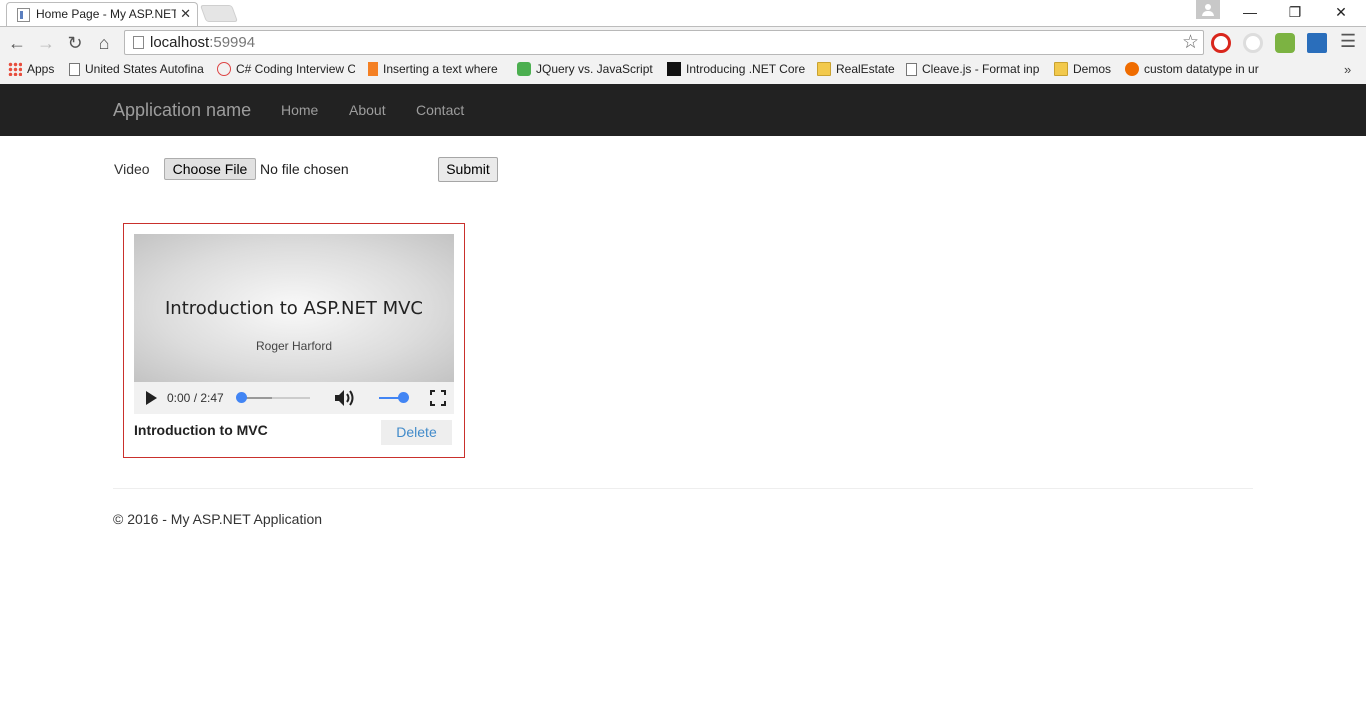 The image size is (1366, 728). Describe the element at coordinates (15, 69) in the screenshot. I see `apps-grid-icon` at that location.